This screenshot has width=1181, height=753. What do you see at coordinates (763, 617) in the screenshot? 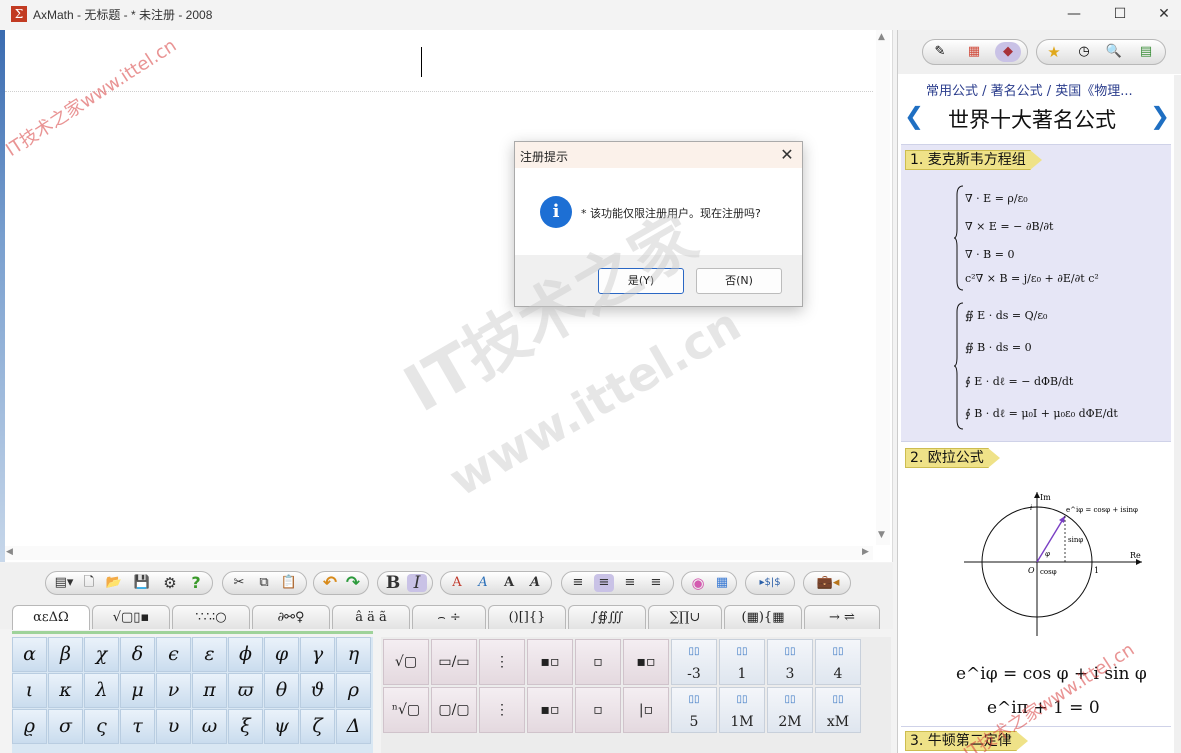
I see `tab-matrices: (▦){▦` at bounding box center [763, 617].